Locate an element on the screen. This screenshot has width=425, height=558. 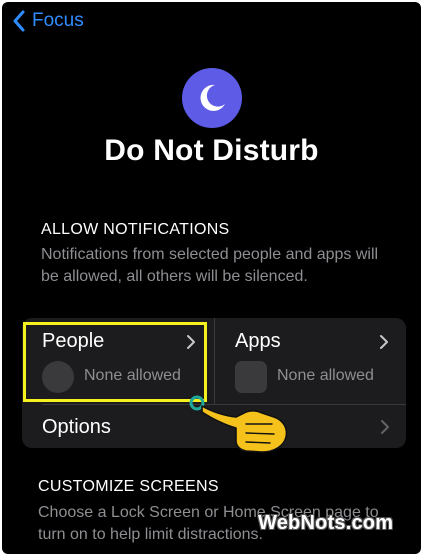
focus-mode-badge is located at coordinates (212, 98).